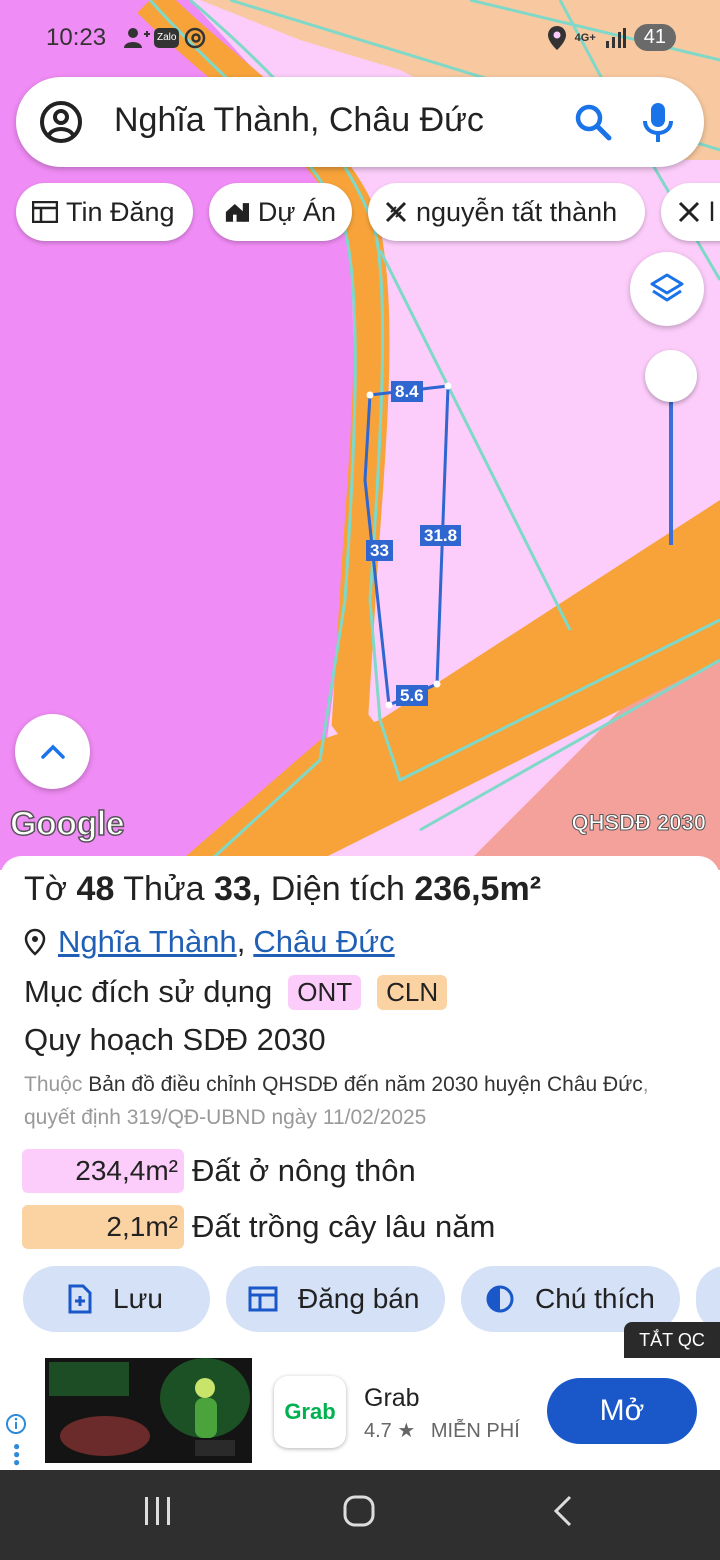 Image resolution: width=720 pixels, height=1560 pixels. I want to click on area-breakdown-row: 2,1m² Đất trồng cây lâu năm, so click(258, 1227).